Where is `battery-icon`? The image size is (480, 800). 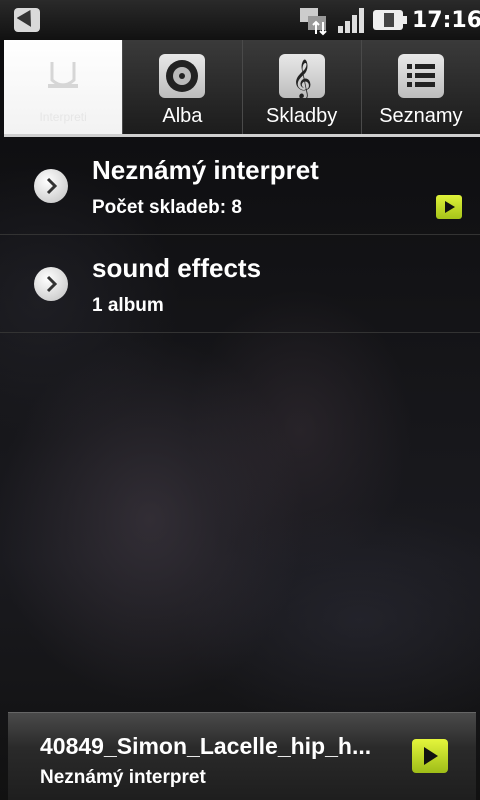 battery-icon is located at coordinates (390, 20).